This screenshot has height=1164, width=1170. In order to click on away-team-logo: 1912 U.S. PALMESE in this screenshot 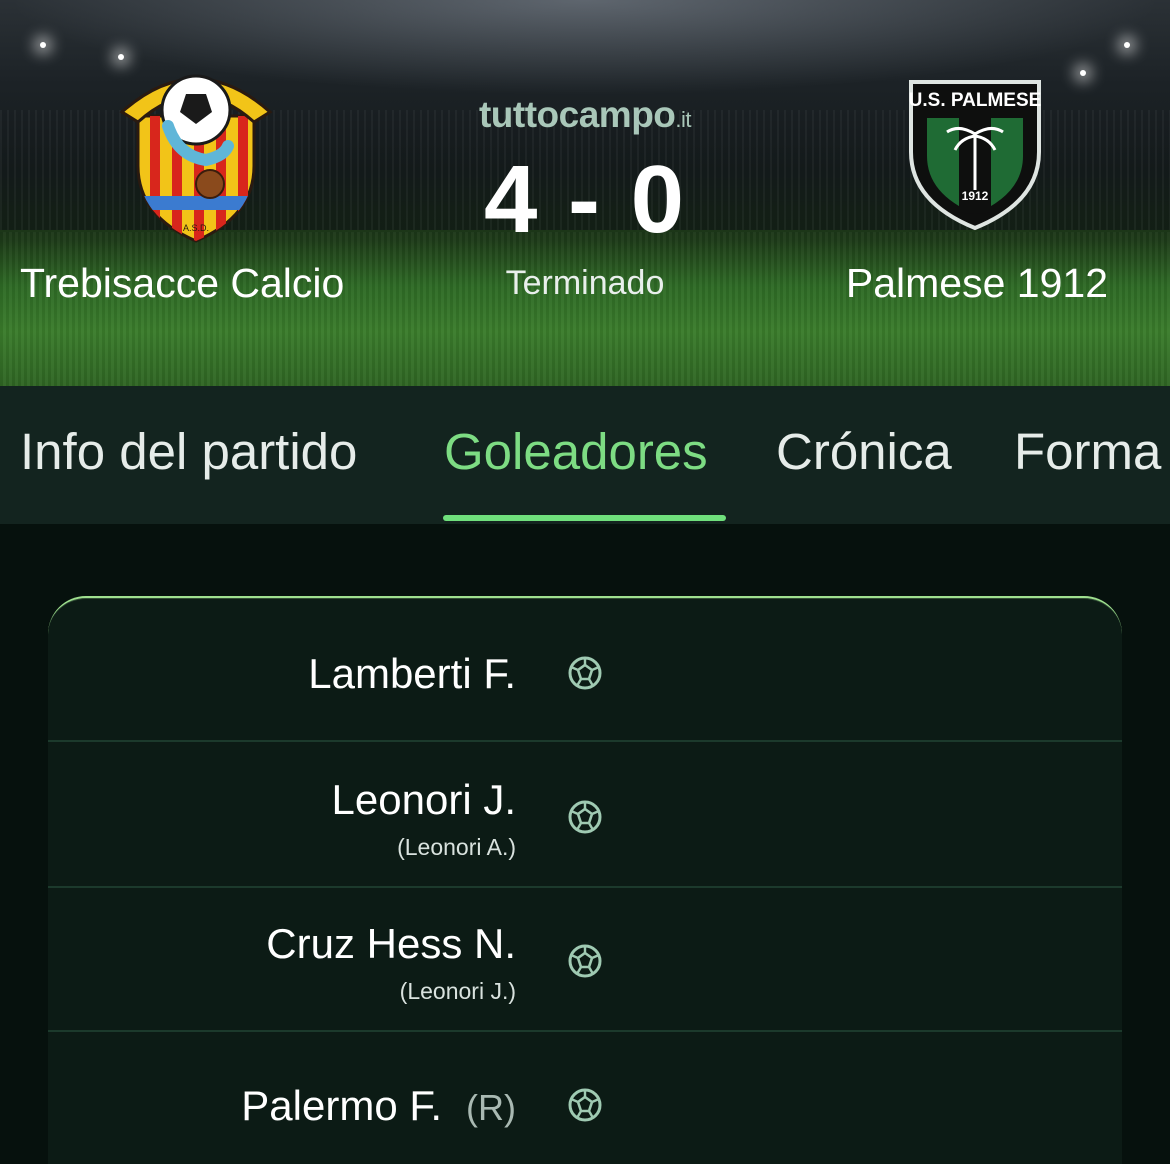, I will do `click(975, 152)`.